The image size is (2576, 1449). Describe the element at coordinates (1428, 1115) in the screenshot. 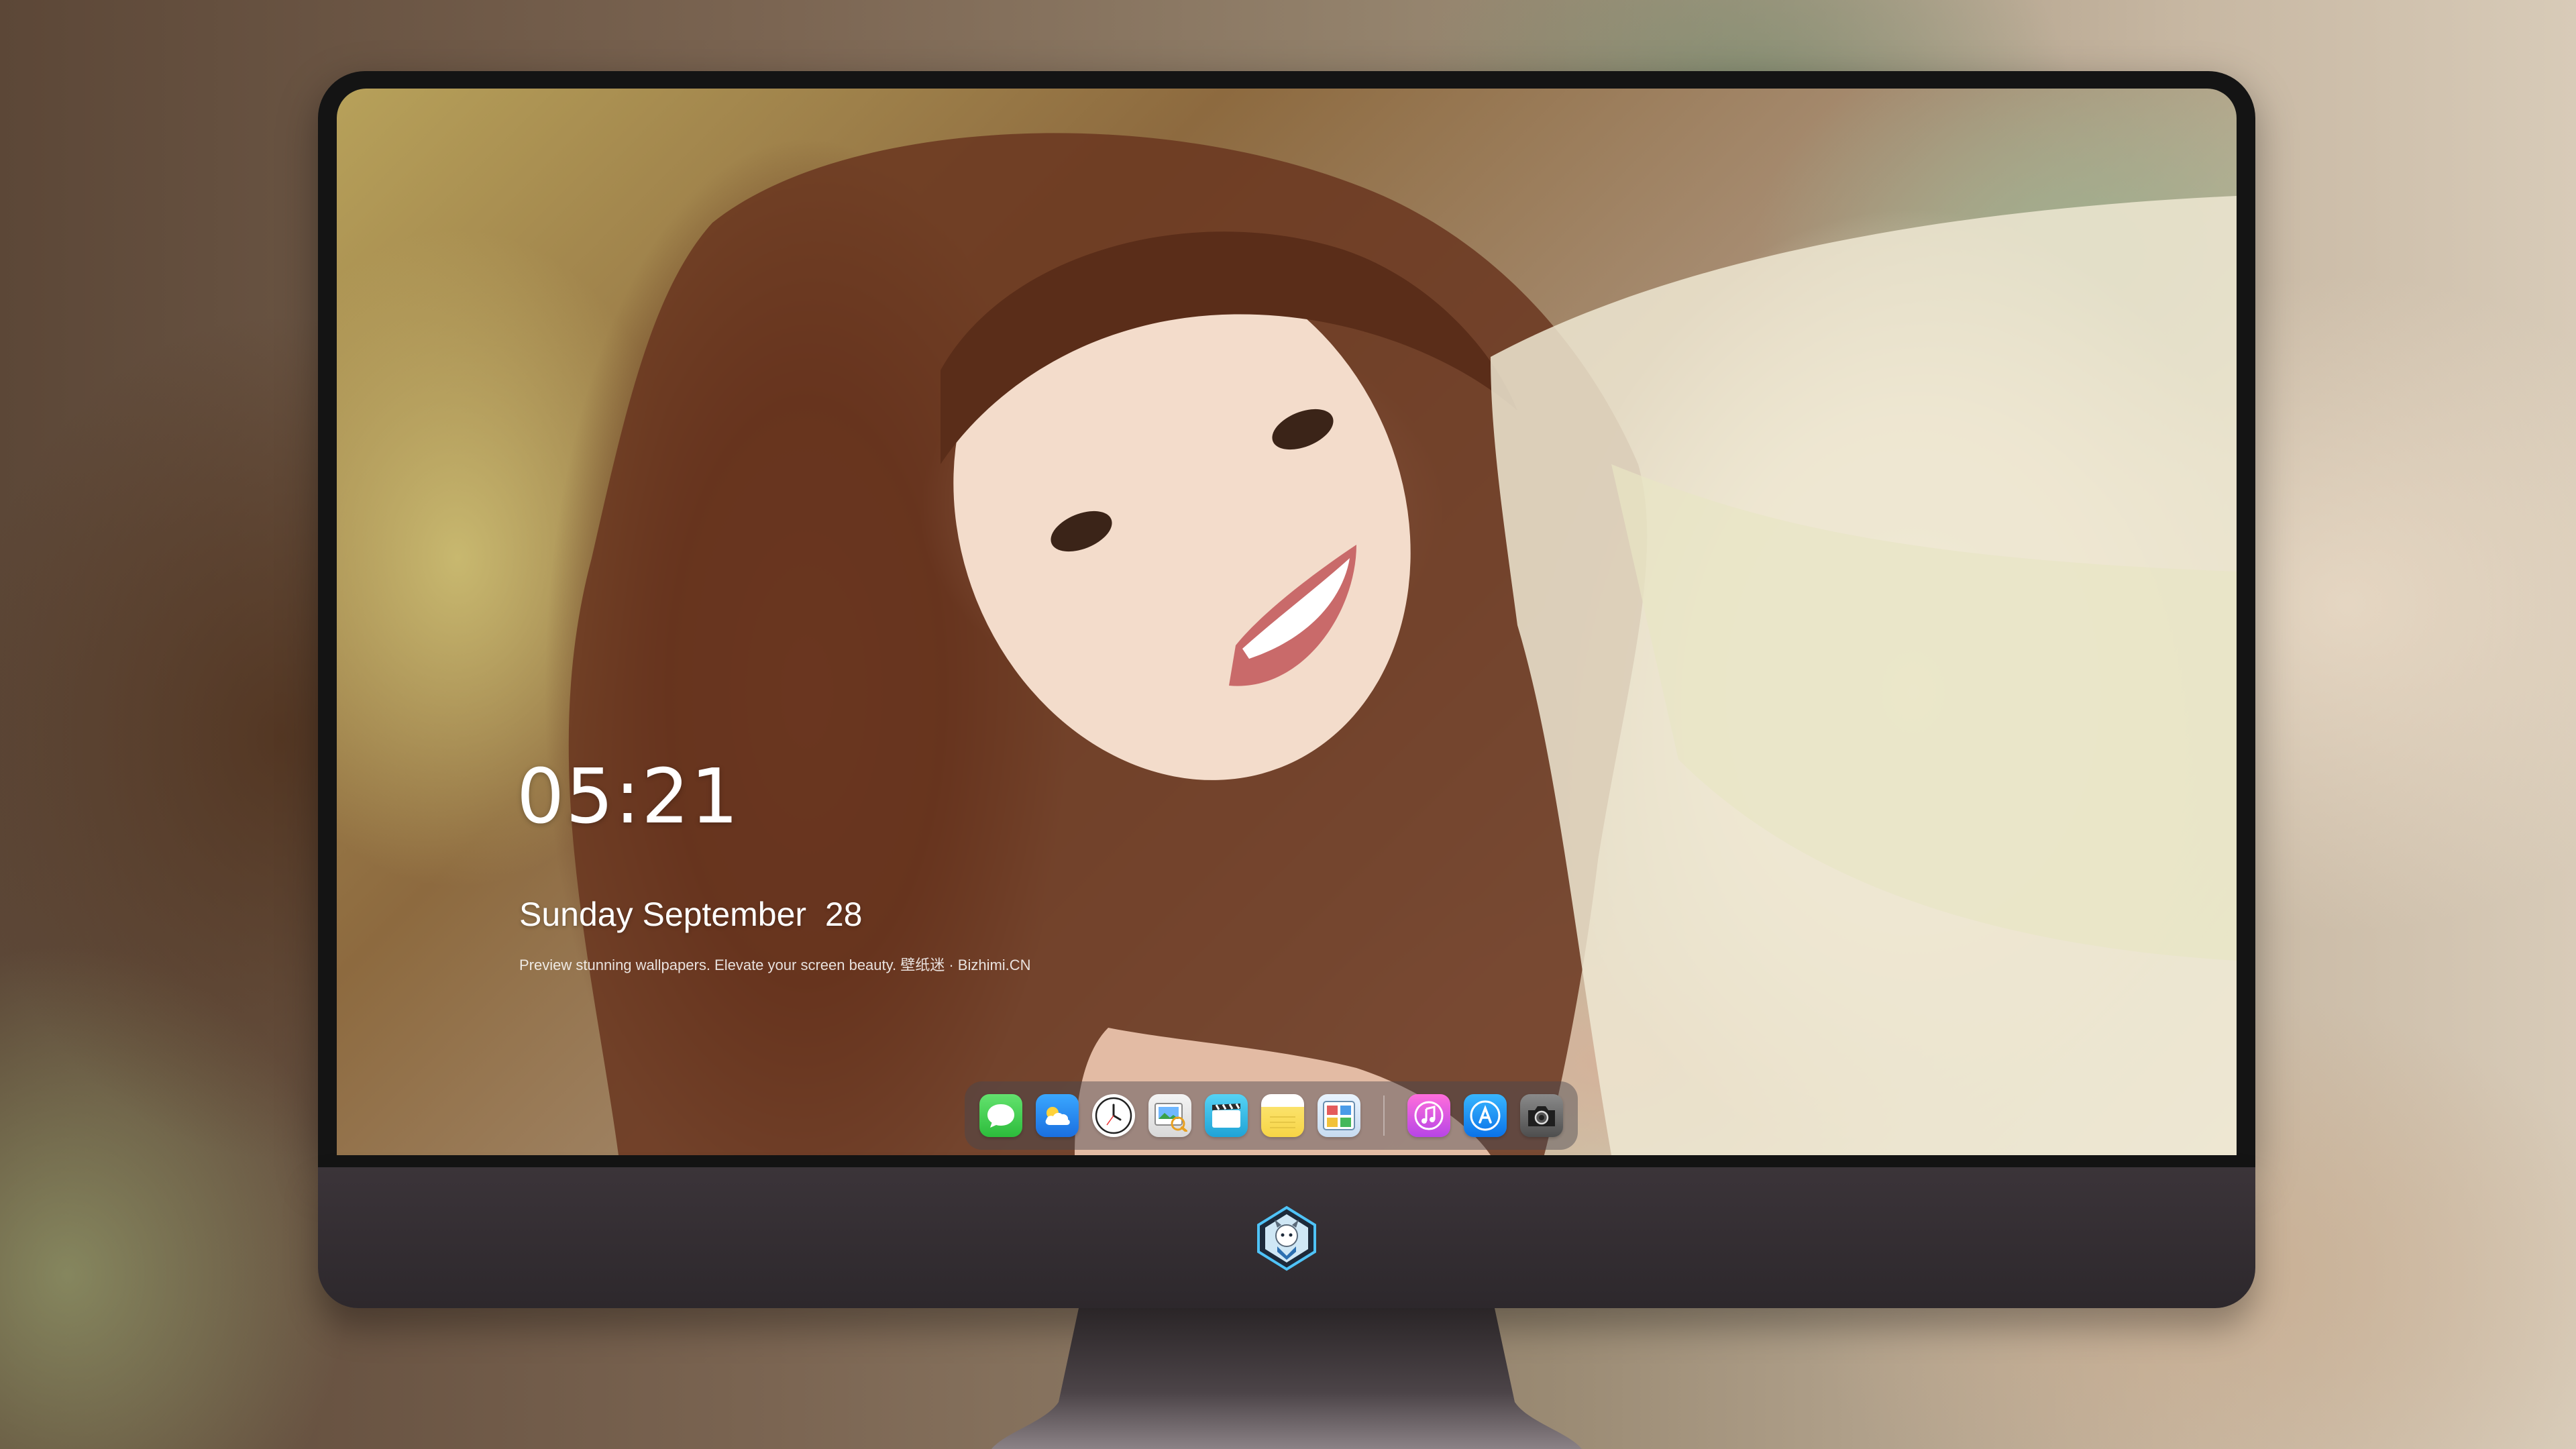

I see `music-icon` at that location.